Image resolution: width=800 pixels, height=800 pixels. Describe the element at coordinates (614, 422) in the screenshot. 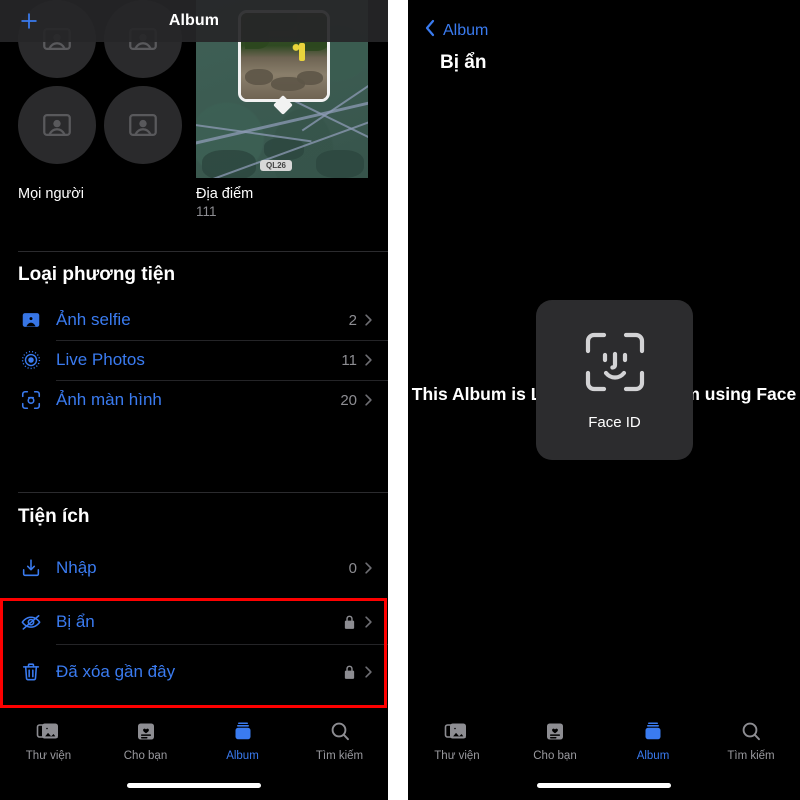

I see `face-id-label: Face ID` at that location.